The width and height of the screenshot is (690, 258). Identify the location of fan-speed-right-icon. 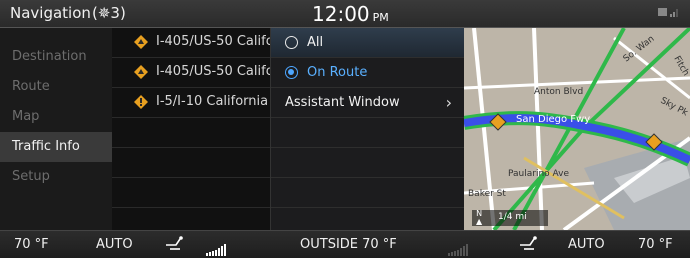
(462, 248).